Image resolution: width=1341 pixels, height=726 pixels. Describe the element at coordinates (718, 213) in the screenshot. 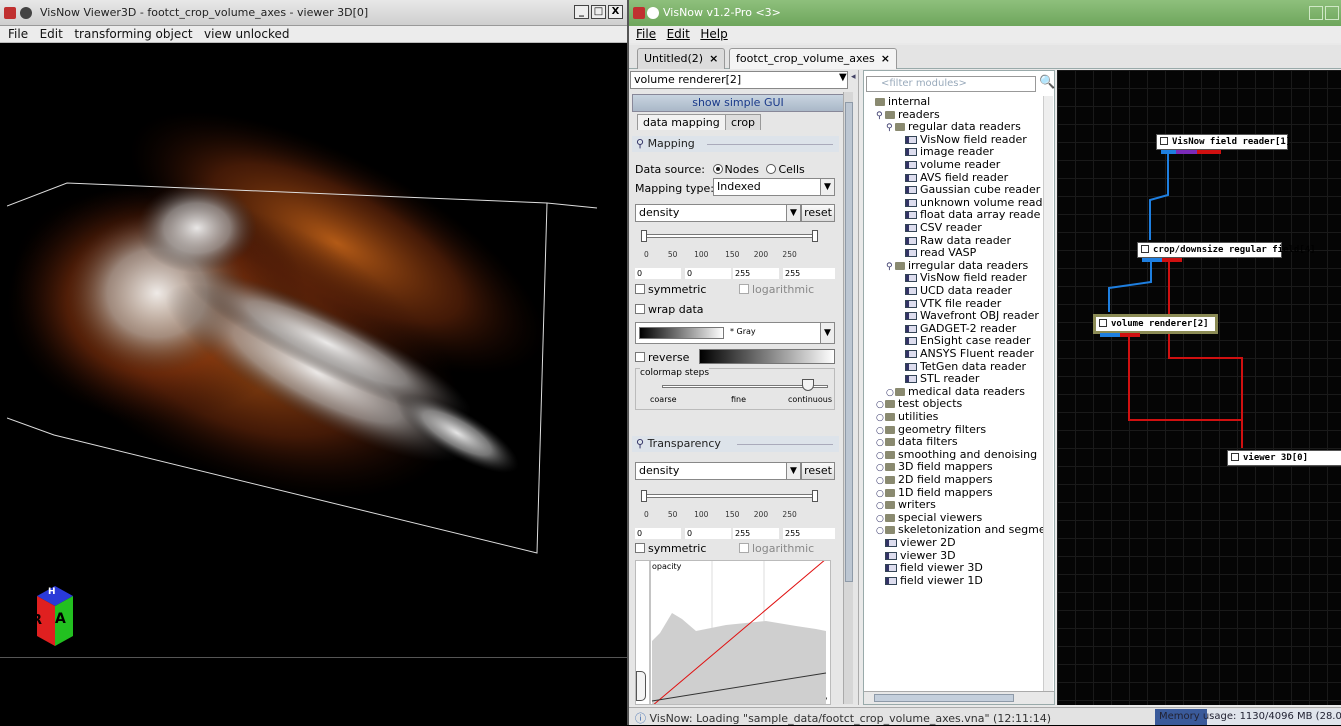

I see `mapping-component-select: density ▼` at that location.